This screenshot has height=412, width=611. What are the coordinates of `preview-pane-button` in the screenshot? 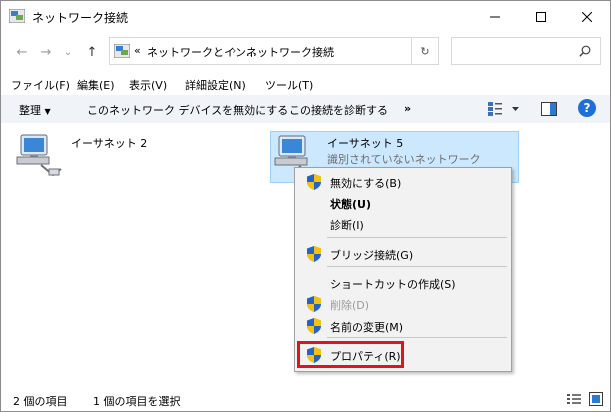 It's located at (549, 110).